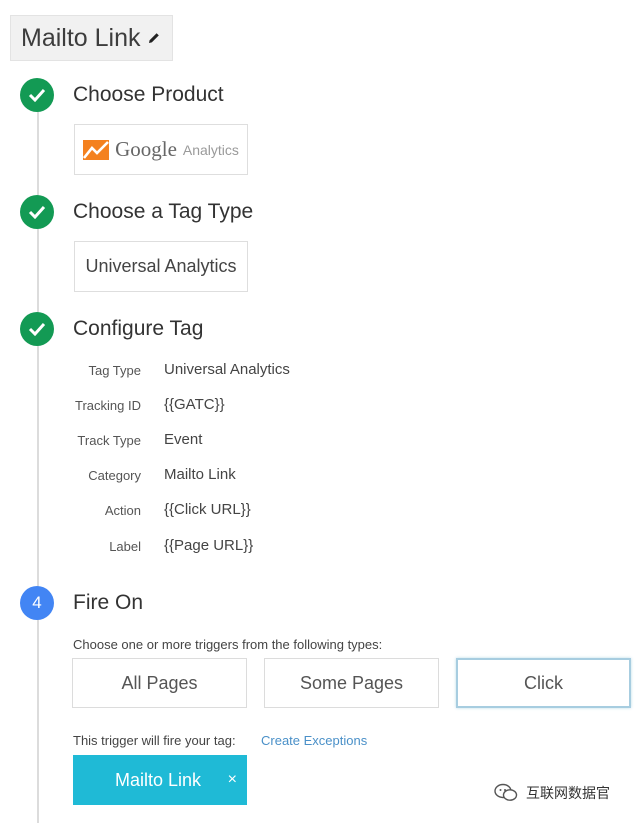  What do you see at coordinates (108, 602) in the screenshot?
I see `step-4-title: Fire On` at bounding box center [108, 602].